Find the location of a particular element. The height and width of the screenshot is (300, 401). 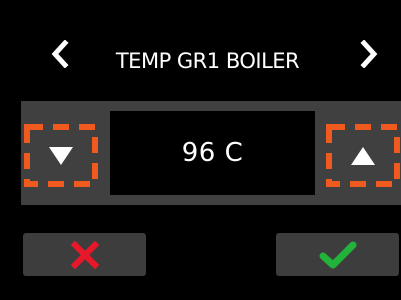

page-title: TEMP GR1 BOILER is located at coordinates (207, 61).